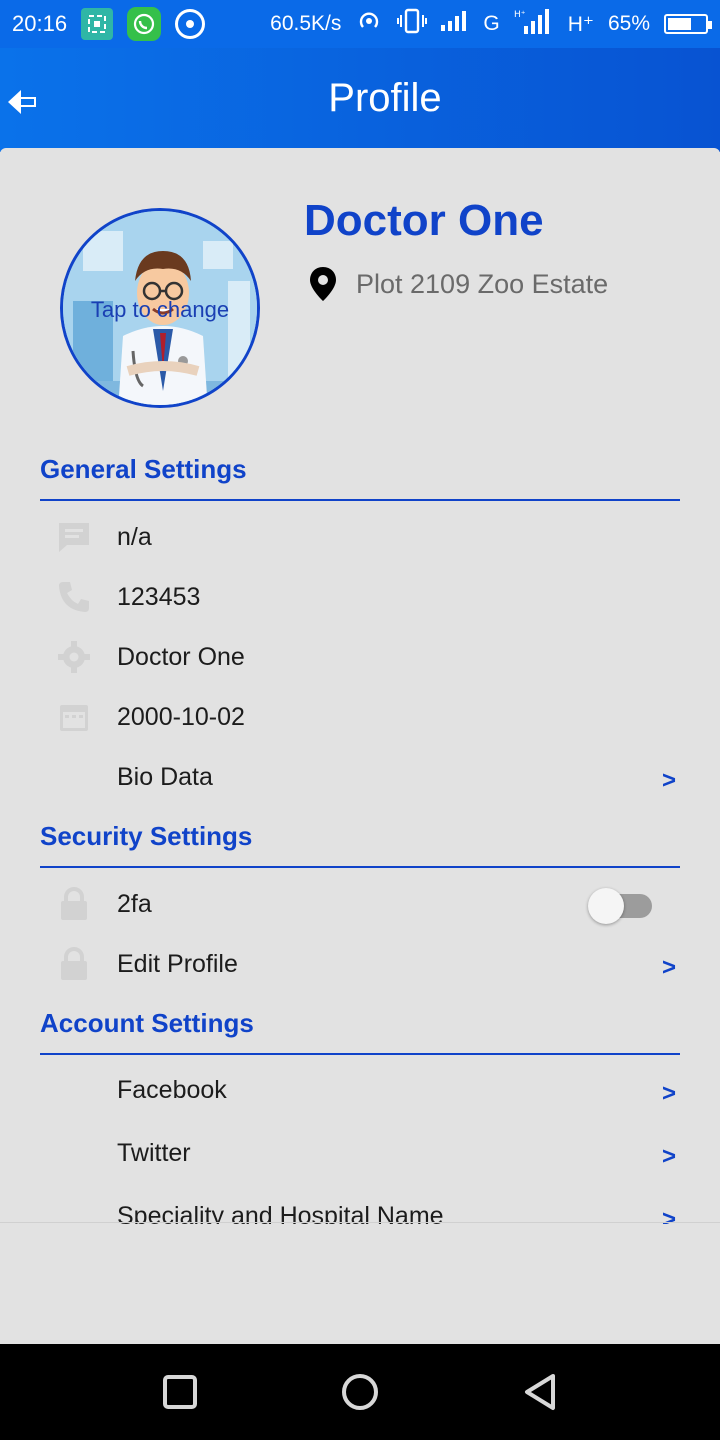 The height and width of the screenshot is (1440, 720). What do you see at coordinates (360, 1153) in the screenshot?
I see `twitter-row: Twitter >` at bounding box center [360, 1153].